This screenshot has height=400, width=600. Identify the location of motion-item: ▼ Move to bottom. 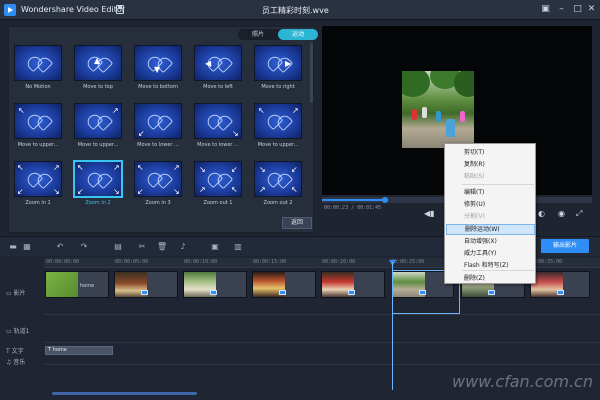
(158, 67).